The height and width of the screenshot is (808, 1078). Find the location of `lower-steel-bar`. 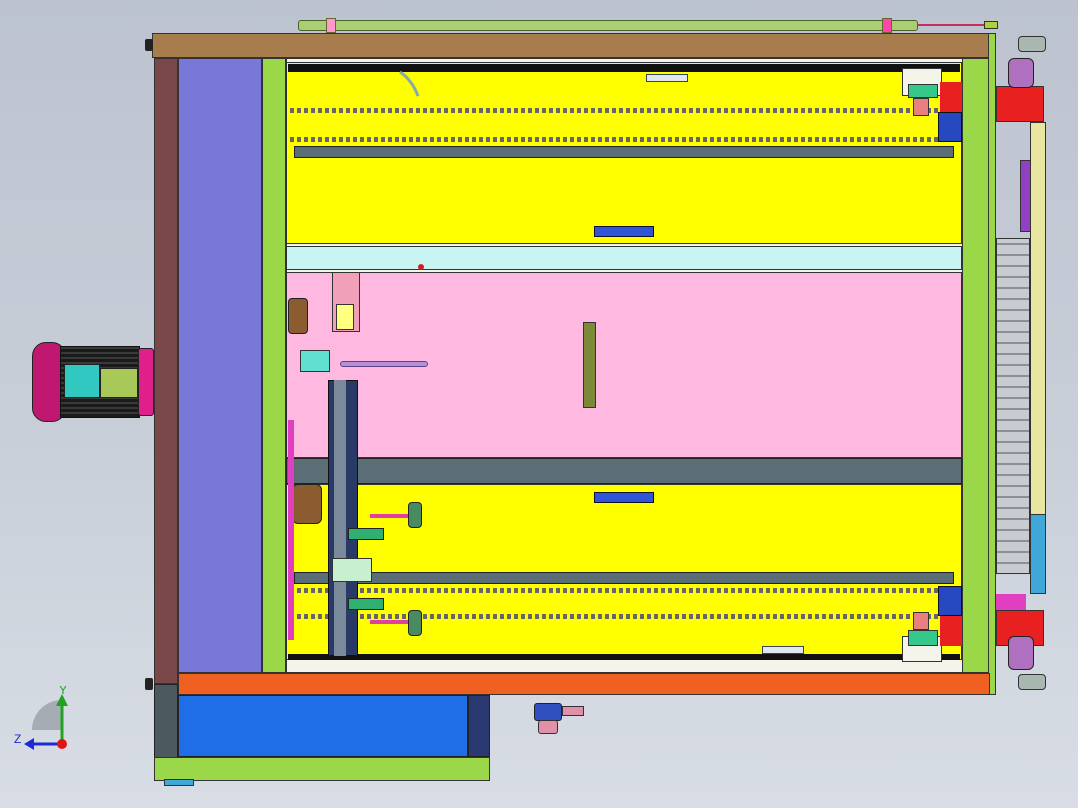

lower-steel-bar is located at coordinates (624, 578).